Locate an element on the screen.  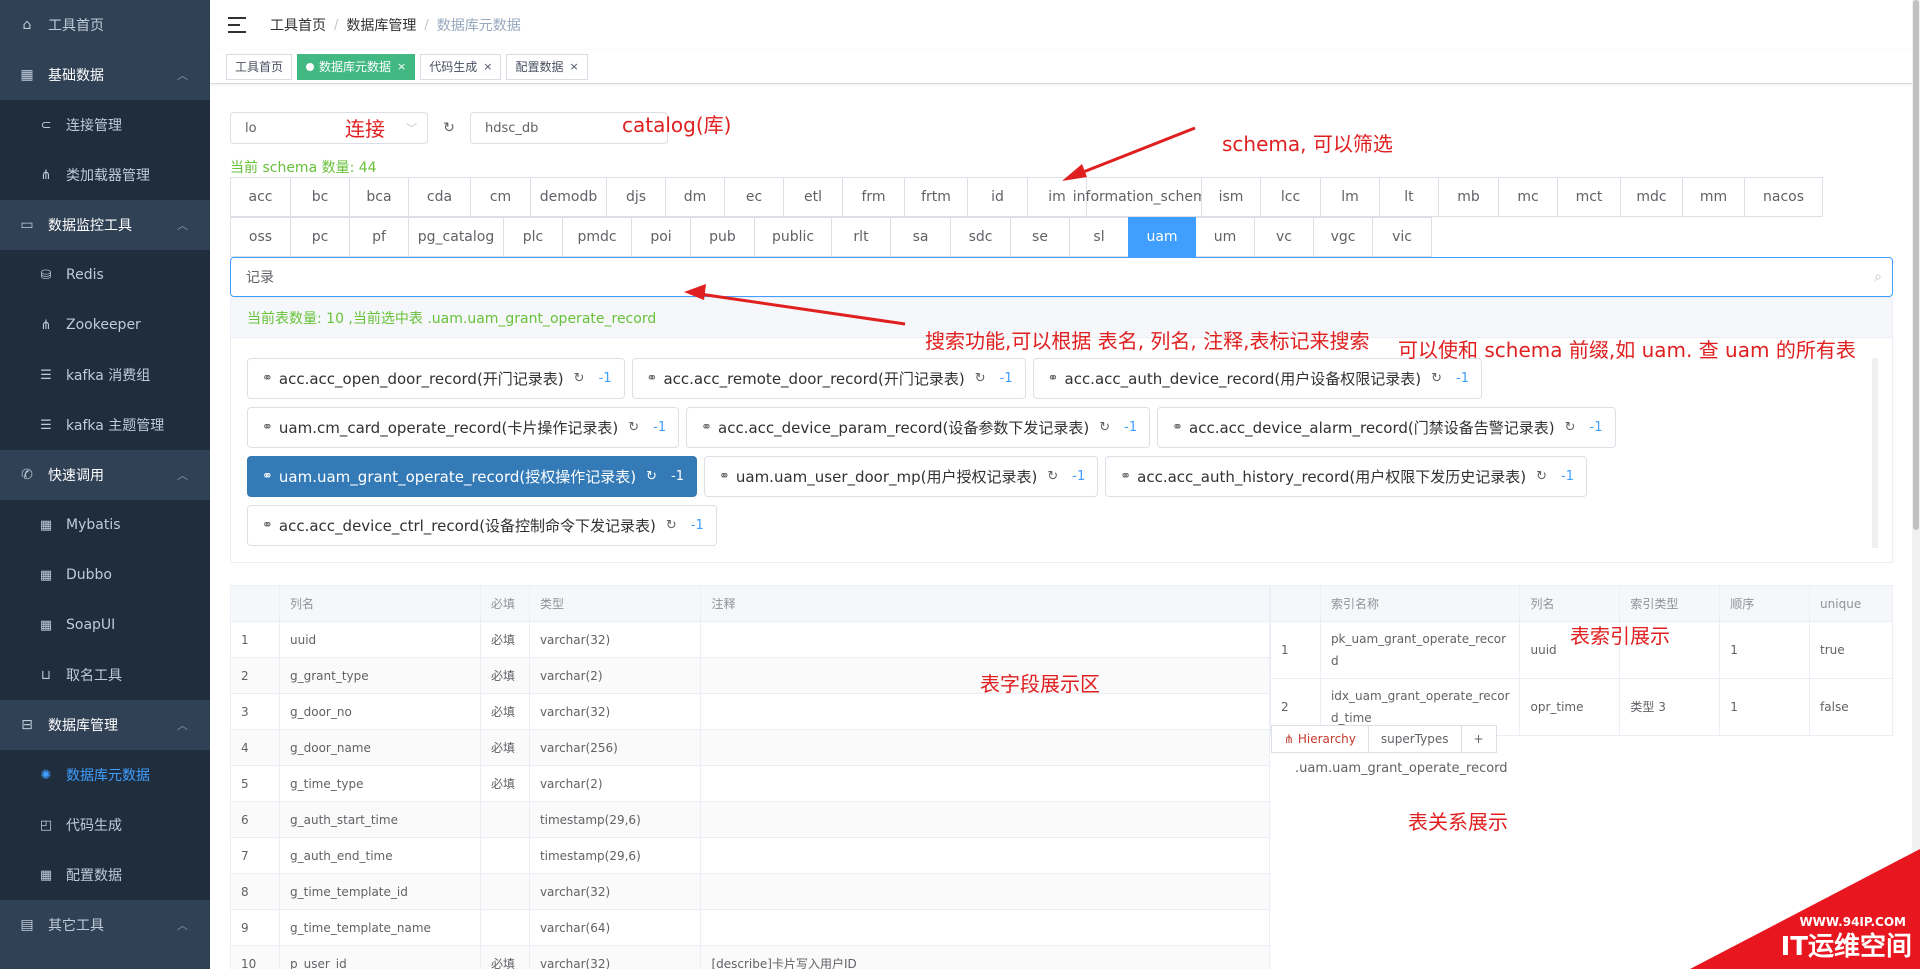
schema-button-djs: djs is located at coordinates (636, 197).